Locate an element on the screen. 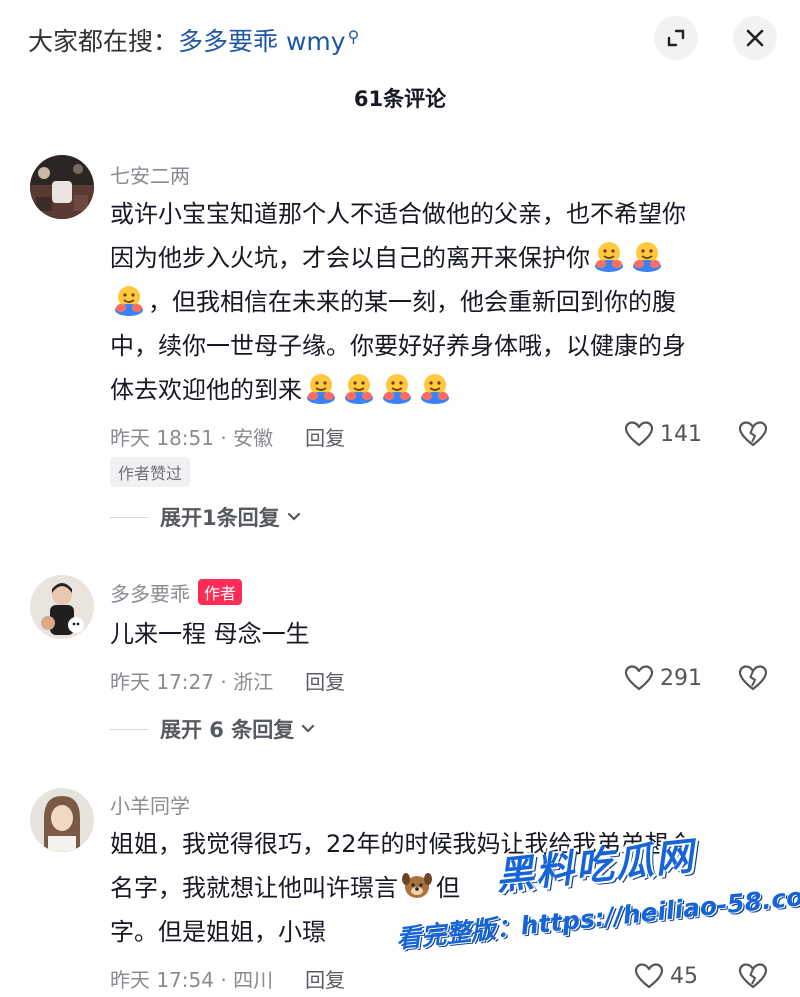  comment-count-title: 61条评论 is located at coordinates (400, 99).